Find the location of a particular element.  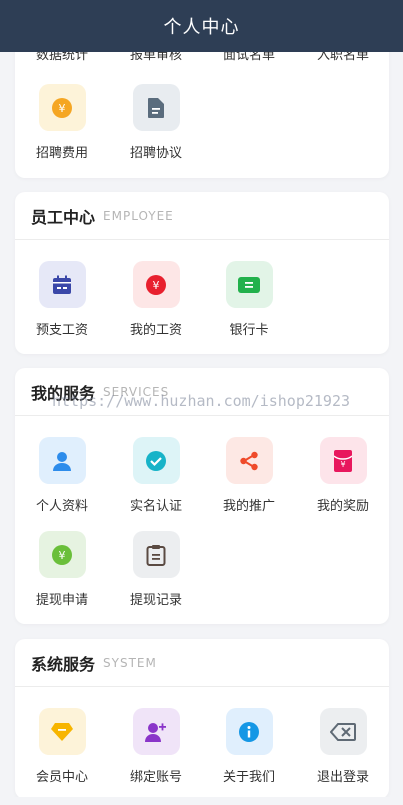

yuan-green-icon: ¥ is located at coordinates (62, 554).